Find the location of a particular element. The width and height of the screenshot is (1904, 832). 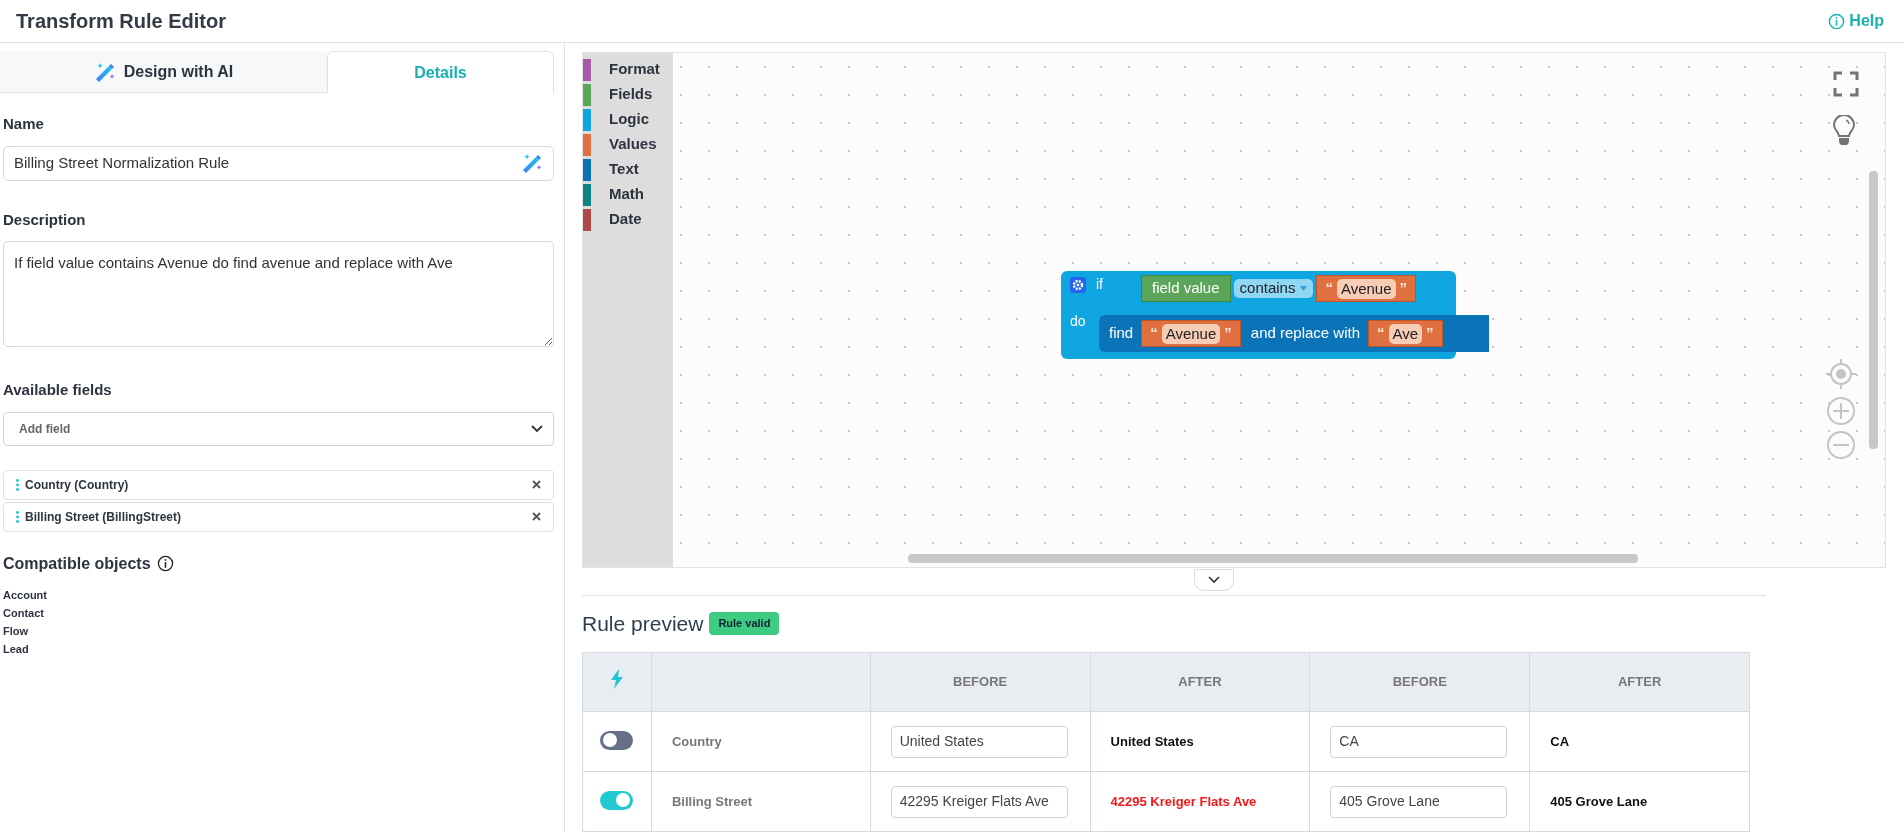

keyword-label: if is located at coordinates (1099, 284).